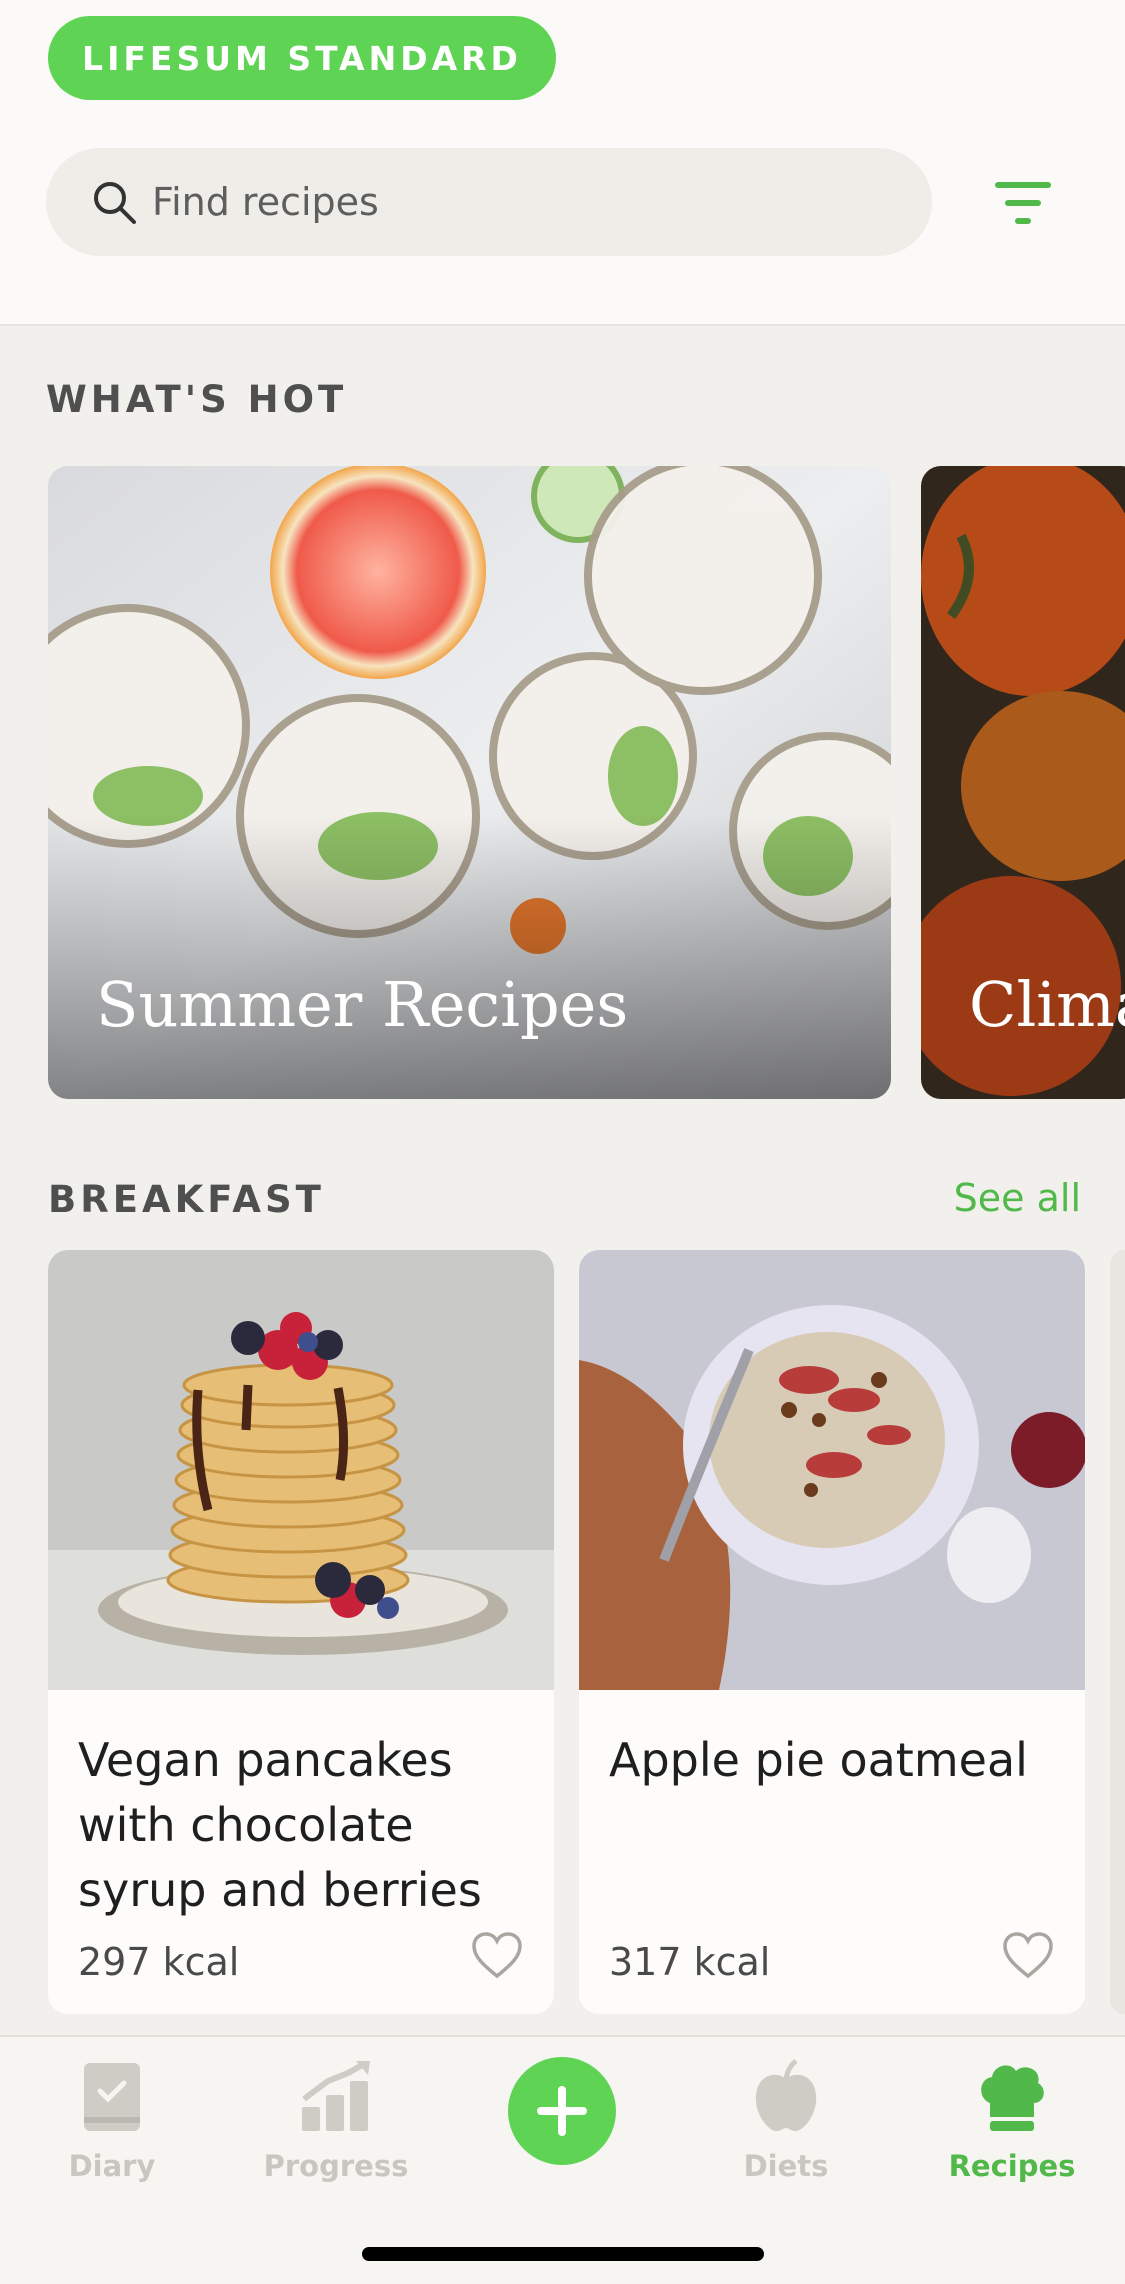  I want to click on tab-label: Recipes, so click(1012, 2166).